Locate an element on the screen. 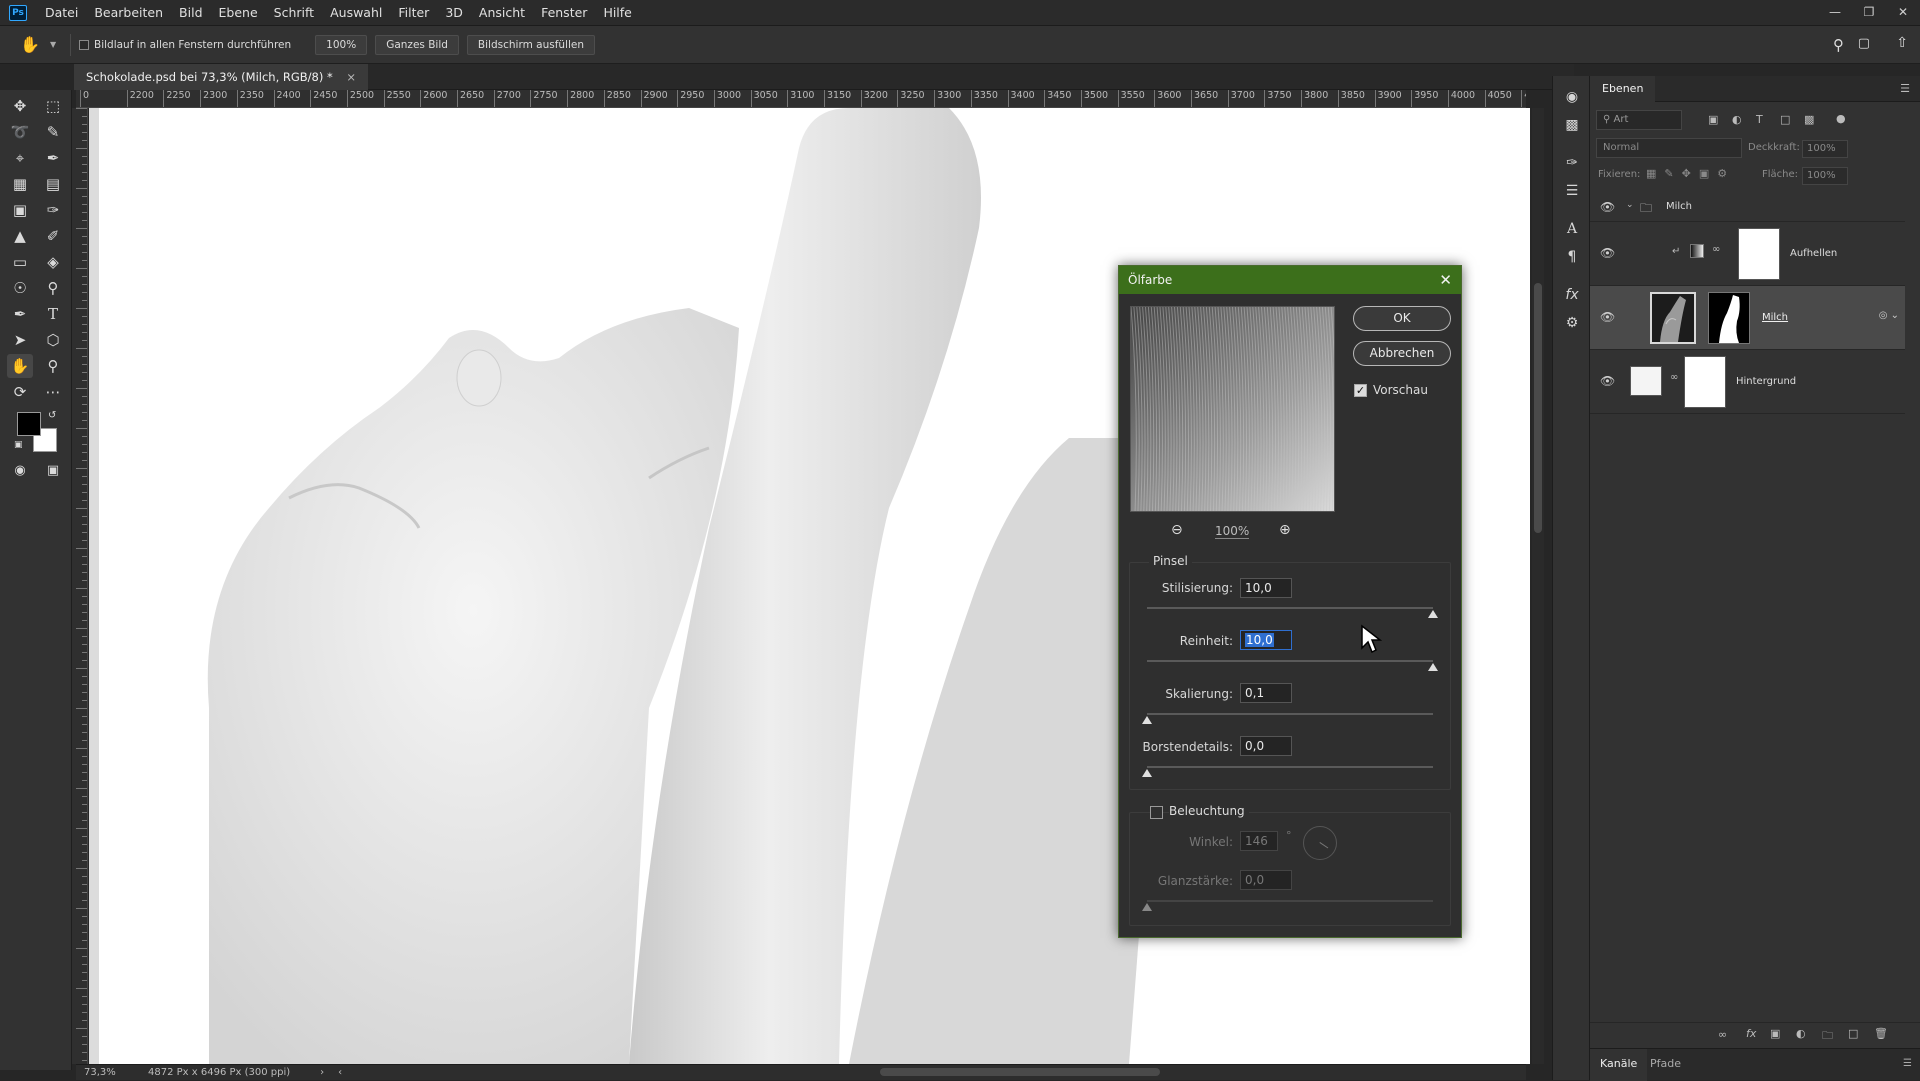  marquee-tool-icon: ⬚ is located at coordinates (53, 106).